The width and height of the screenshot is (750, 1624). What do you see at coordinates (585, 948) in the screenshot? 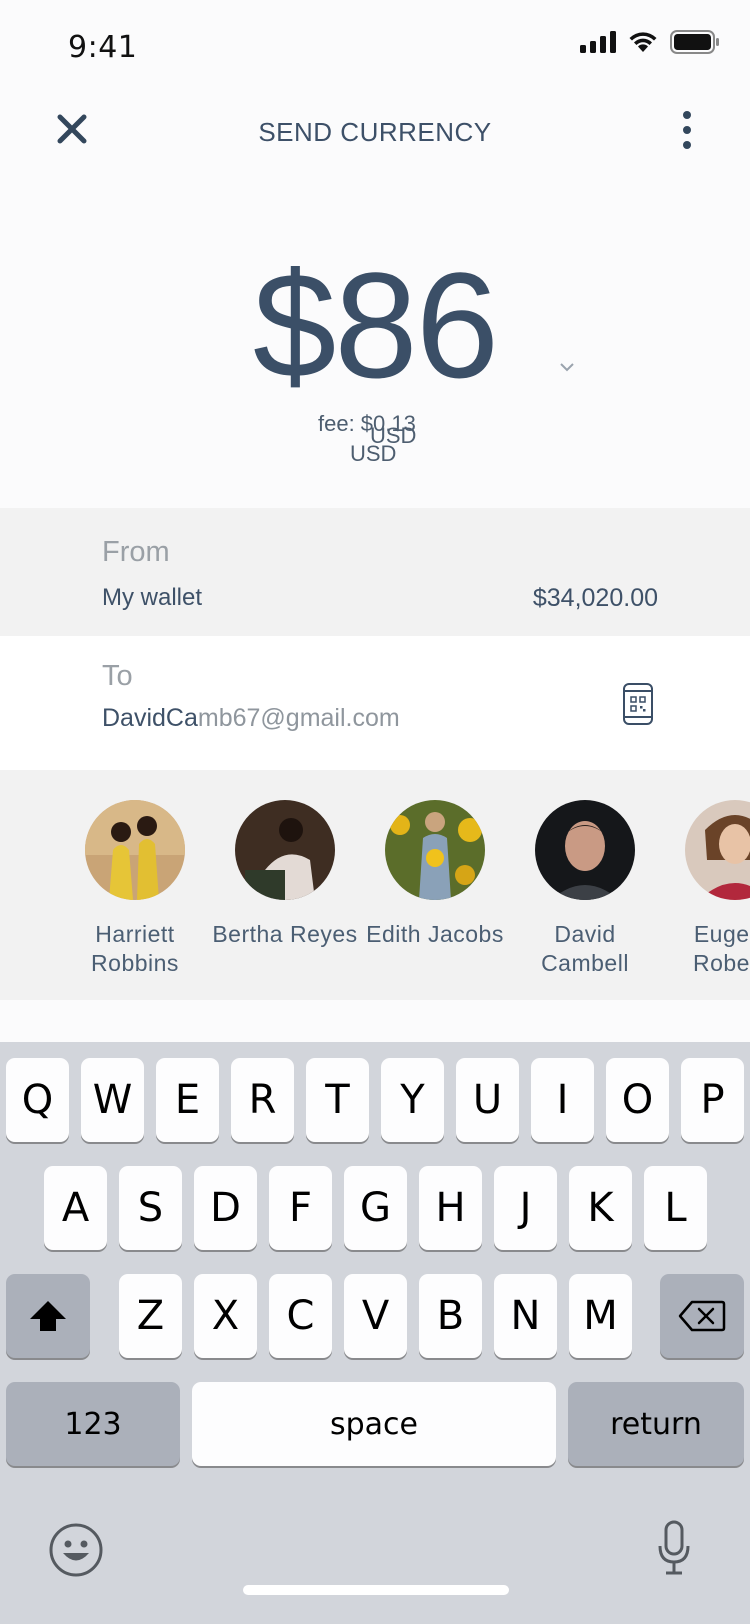
I see `contact-name: David Cambell` at bounding box center [585, 948].